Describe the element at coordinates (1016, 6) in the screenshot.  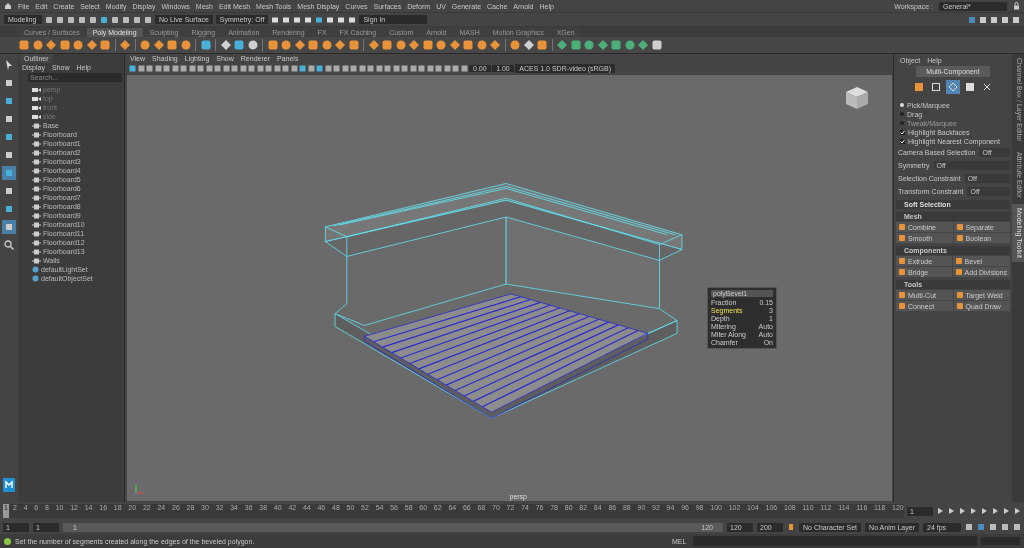
I see `lock-icon` at that location.